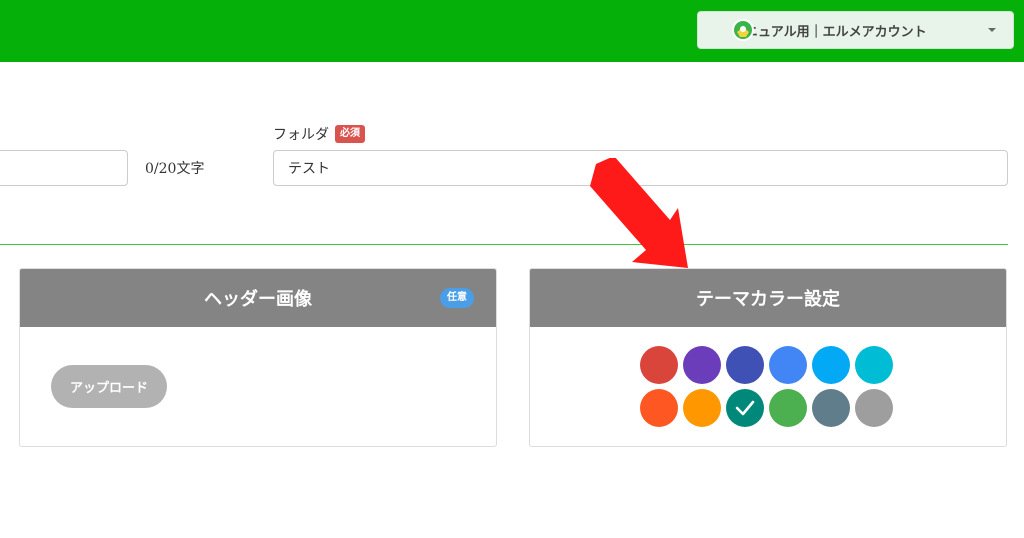 The image size is (1024, 538). What do you see at coordinates (504, 244) in the screenshot?
I see `section-divider` at bounding box center [504, 244].